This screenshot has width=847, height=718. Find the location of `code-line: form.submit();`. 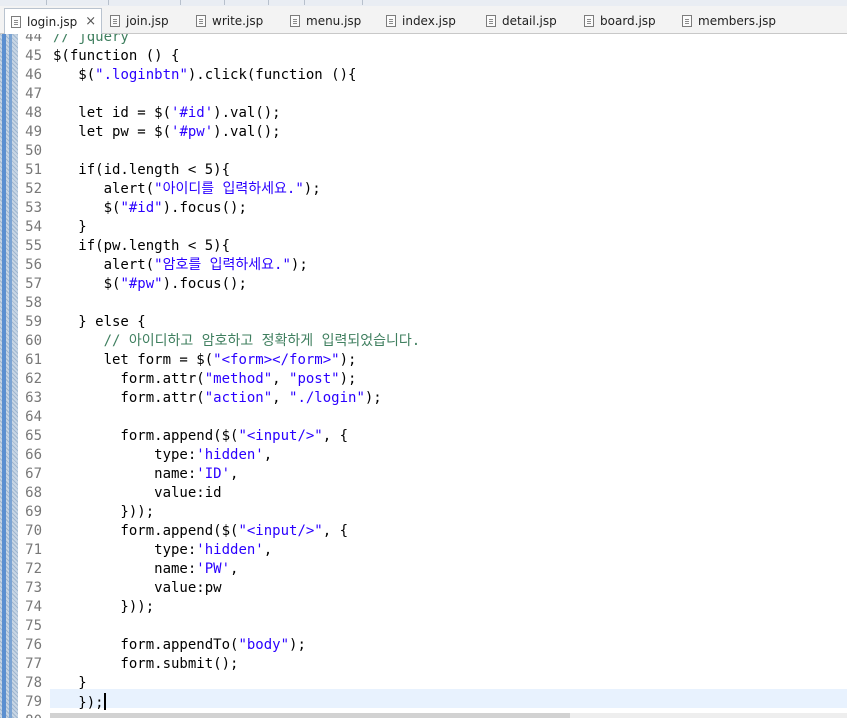

code-line: form.submit(); is located at coordinates (145, 664).